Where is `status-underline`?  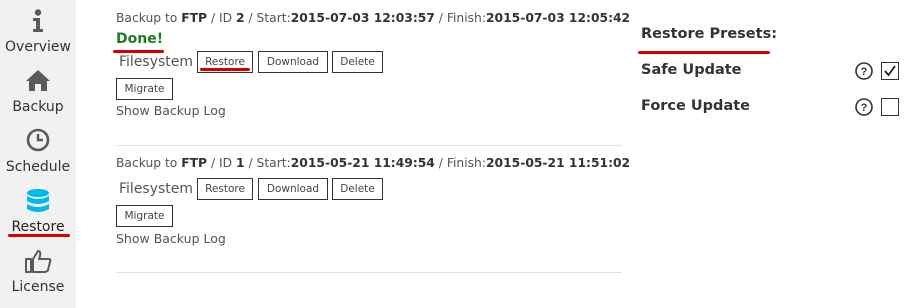 status-underline is located at coordinates (138, 51).